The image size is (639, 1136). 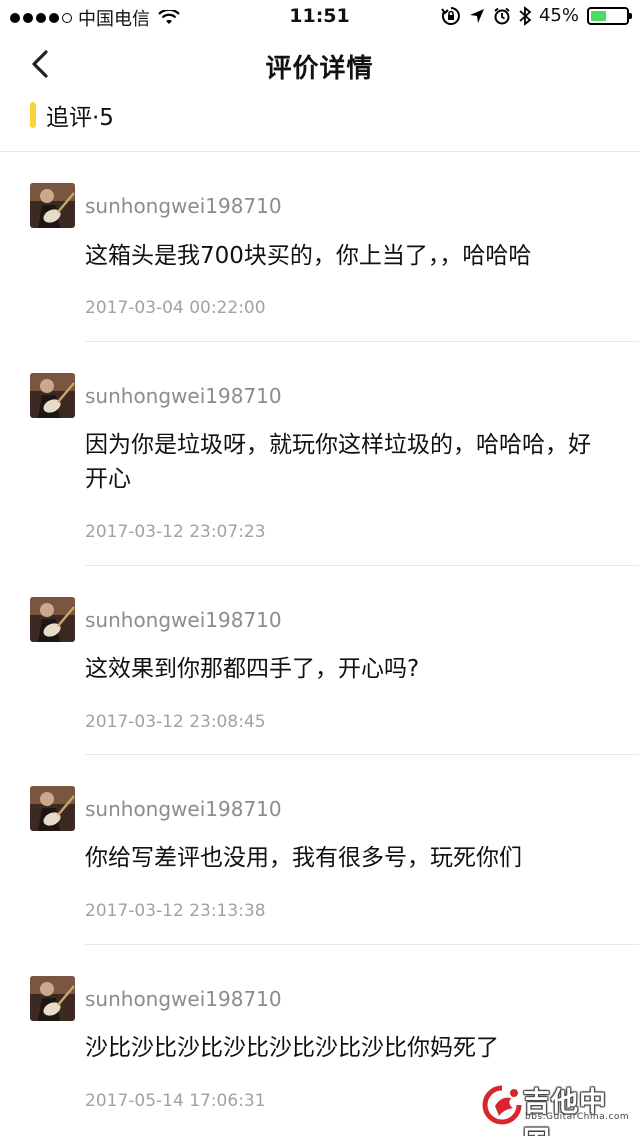 I want to click on comment-time: 2017-03-12 23:07:23, so click(x=175, y=532).